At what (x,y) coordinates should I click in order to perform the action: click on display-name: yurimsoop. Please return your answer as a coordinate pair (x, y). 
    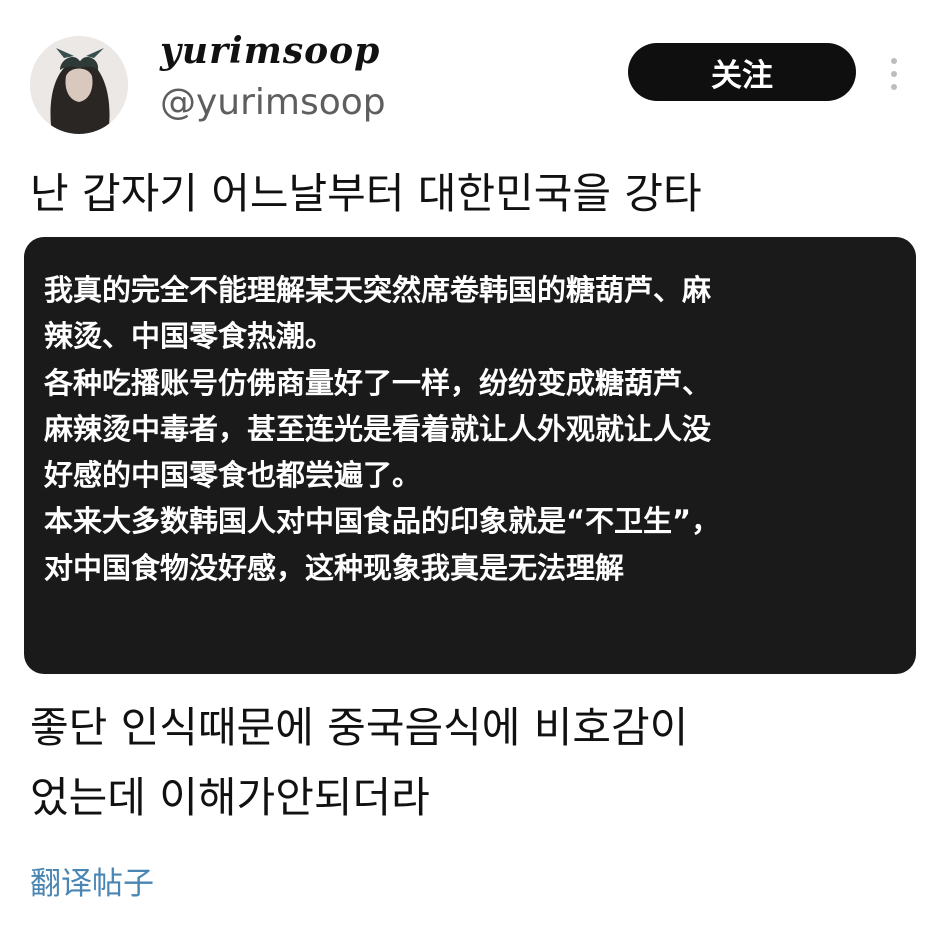
    Looking at the image, I should click on (270, 51).